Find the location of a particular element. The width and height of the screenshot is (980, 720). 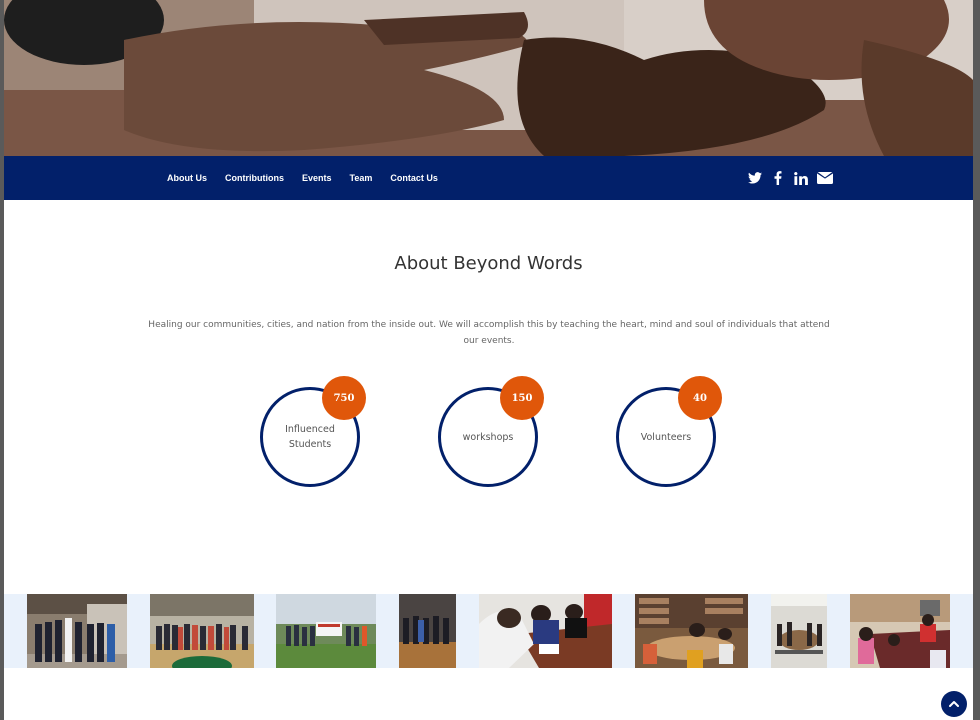

social-links is located at coordinates (790, 178).